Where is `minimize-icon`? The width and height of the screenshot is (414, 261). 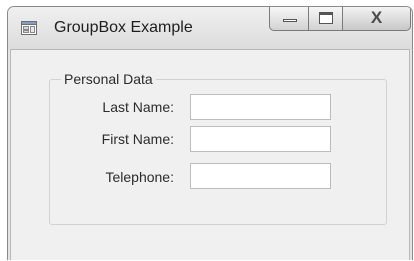
minimize-icon is located at coordinates (290, 20).